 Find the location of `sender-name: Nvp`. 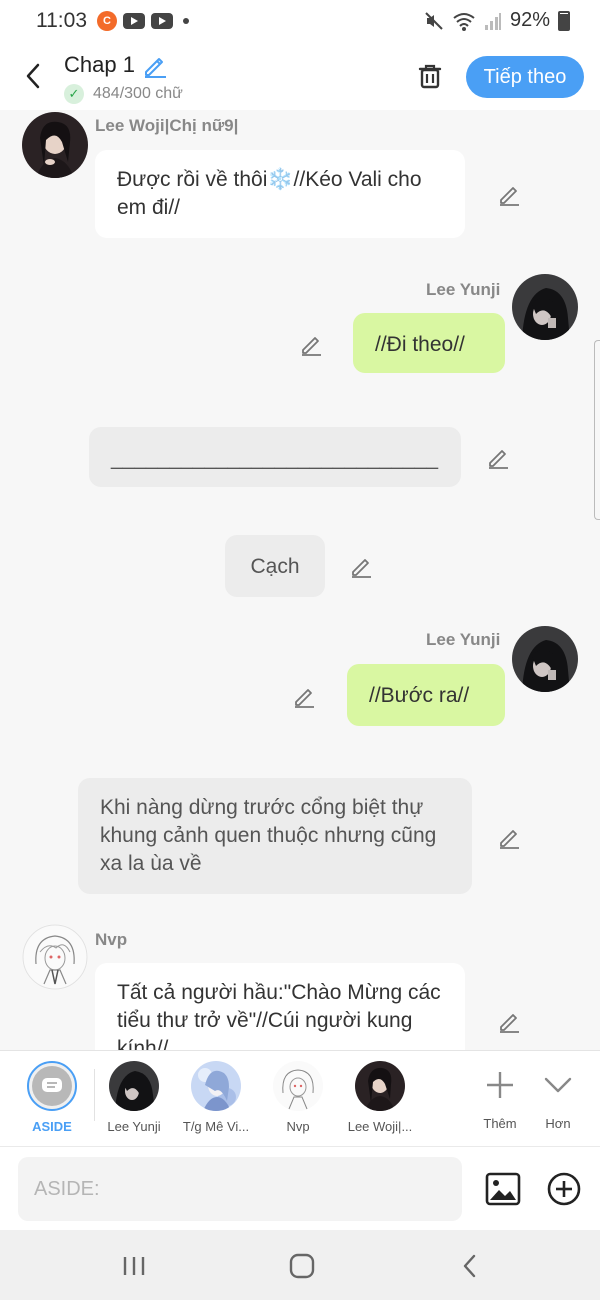

sender-name: Nvp is located at coordinates (111, 939).